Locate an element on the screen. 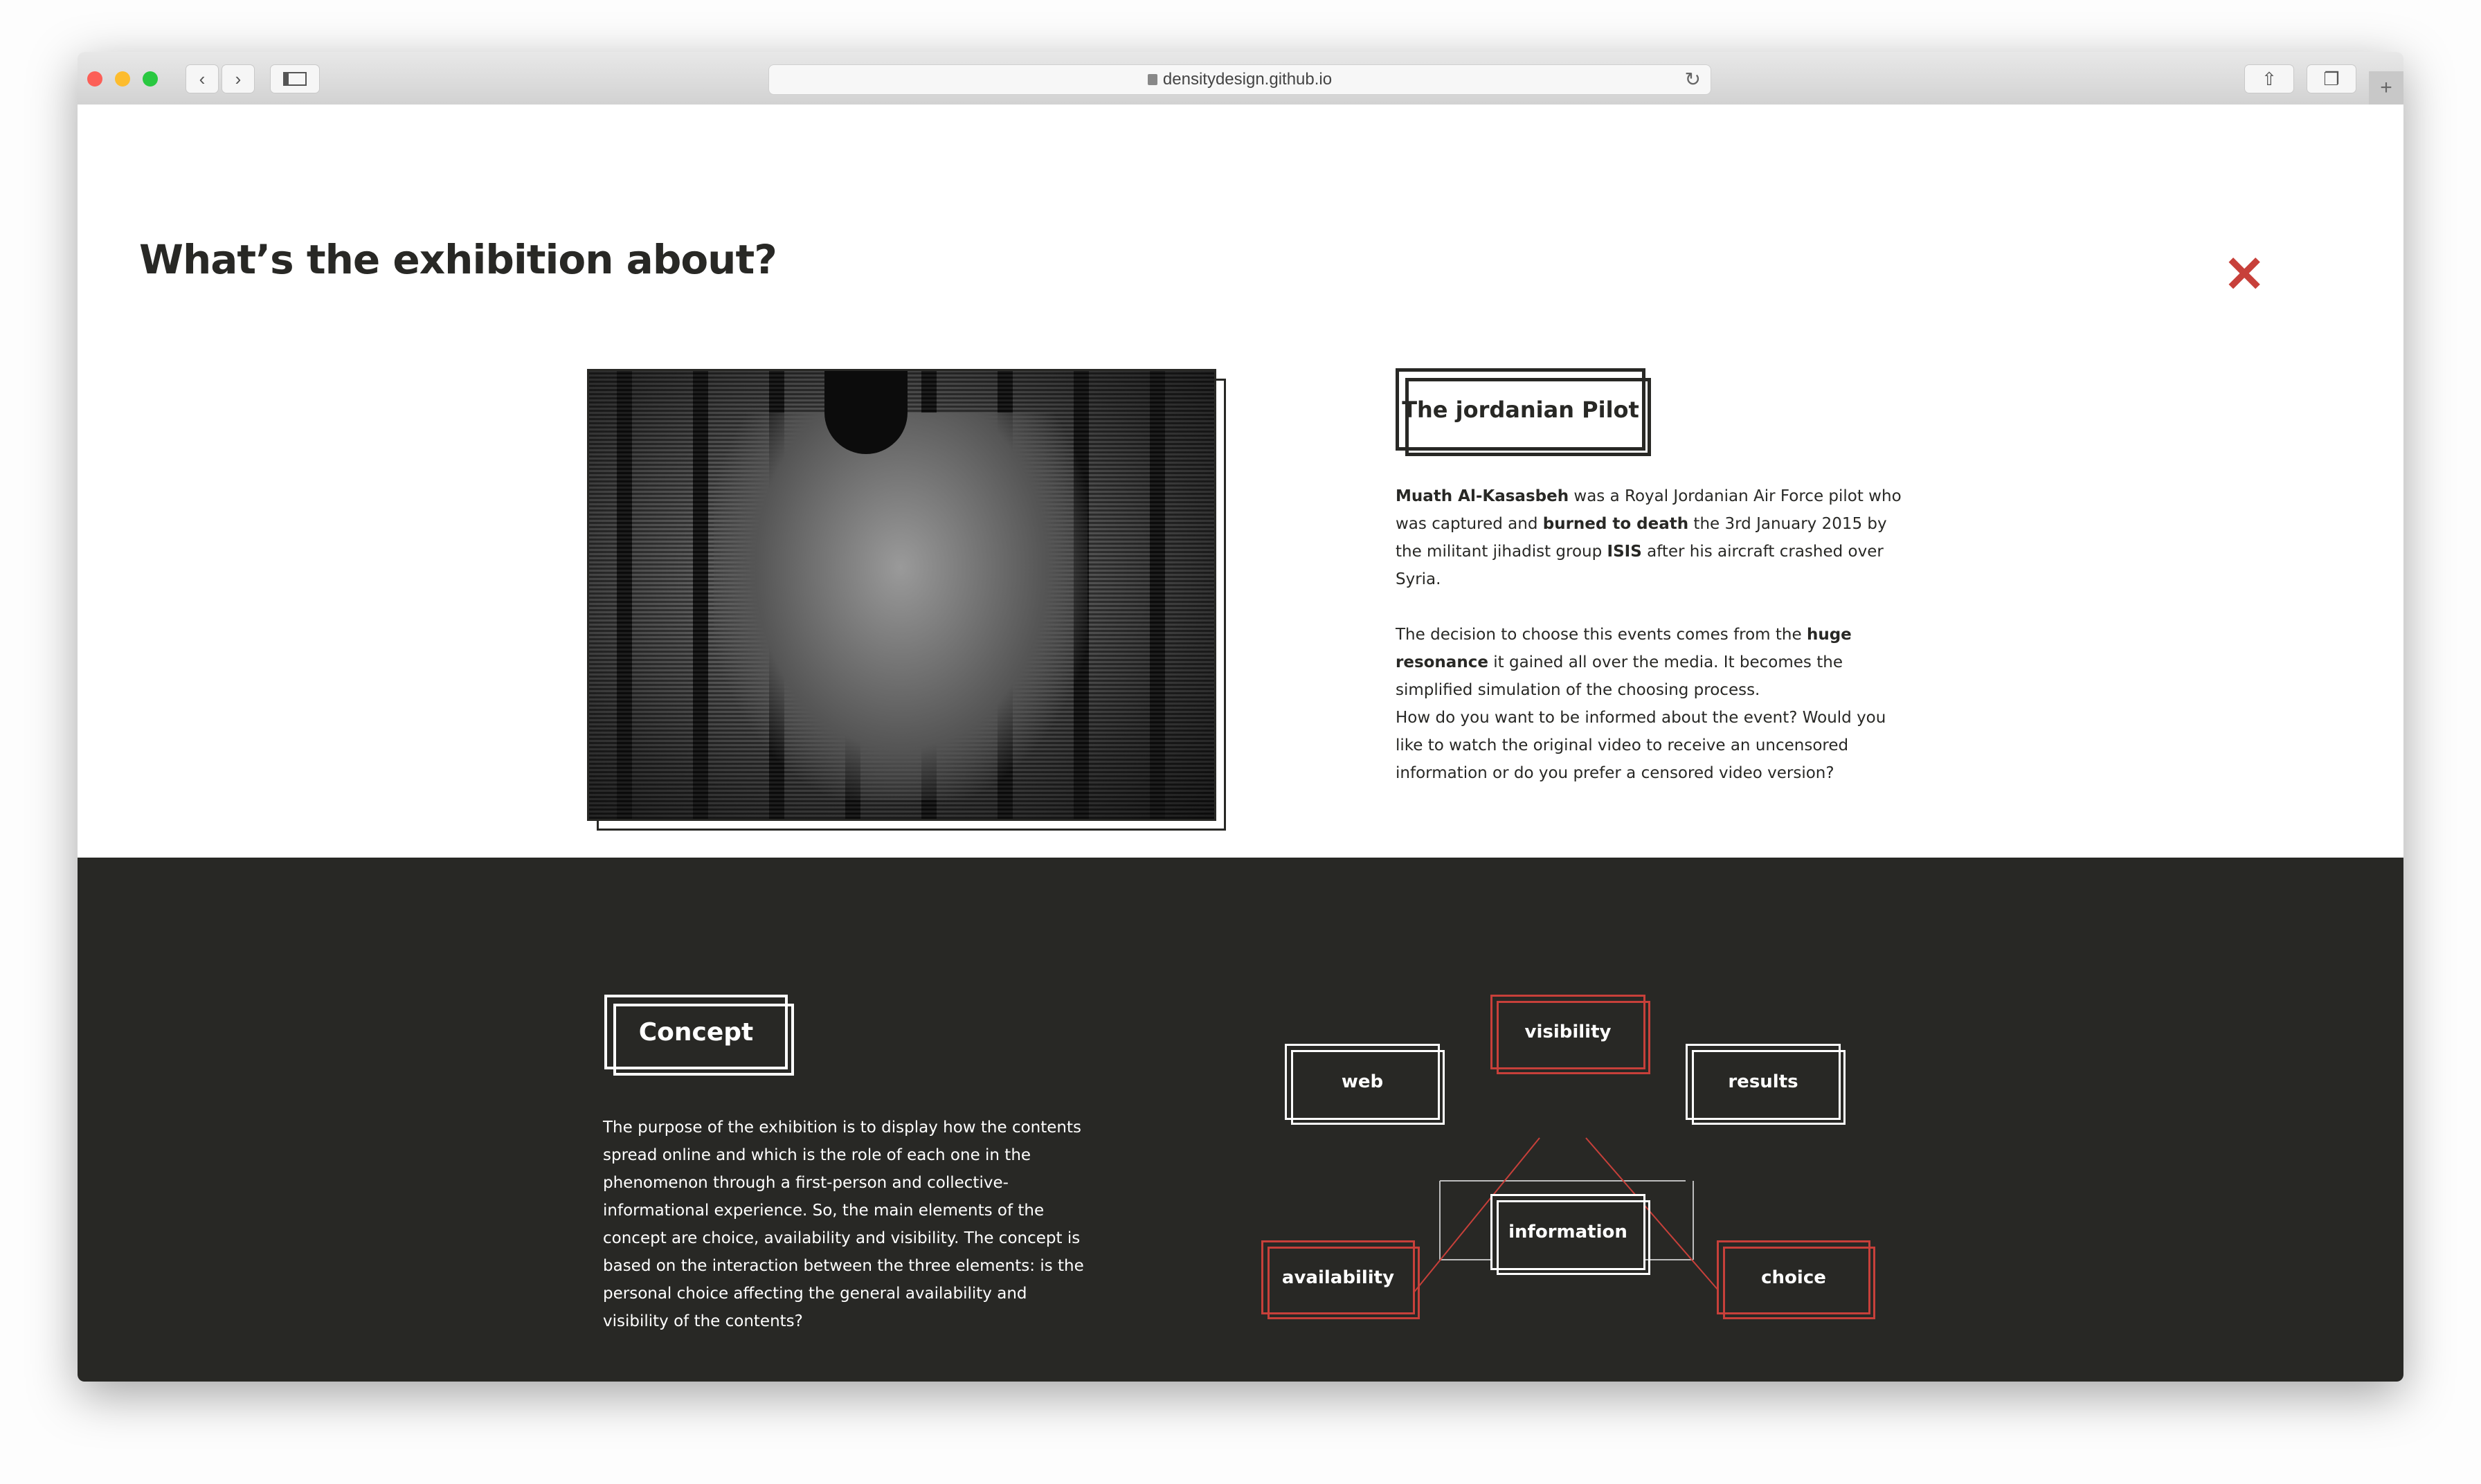 The height and width of the screenshot is (1484, 2481). new-tab-icon: + is located at coordinates (2386, 87).